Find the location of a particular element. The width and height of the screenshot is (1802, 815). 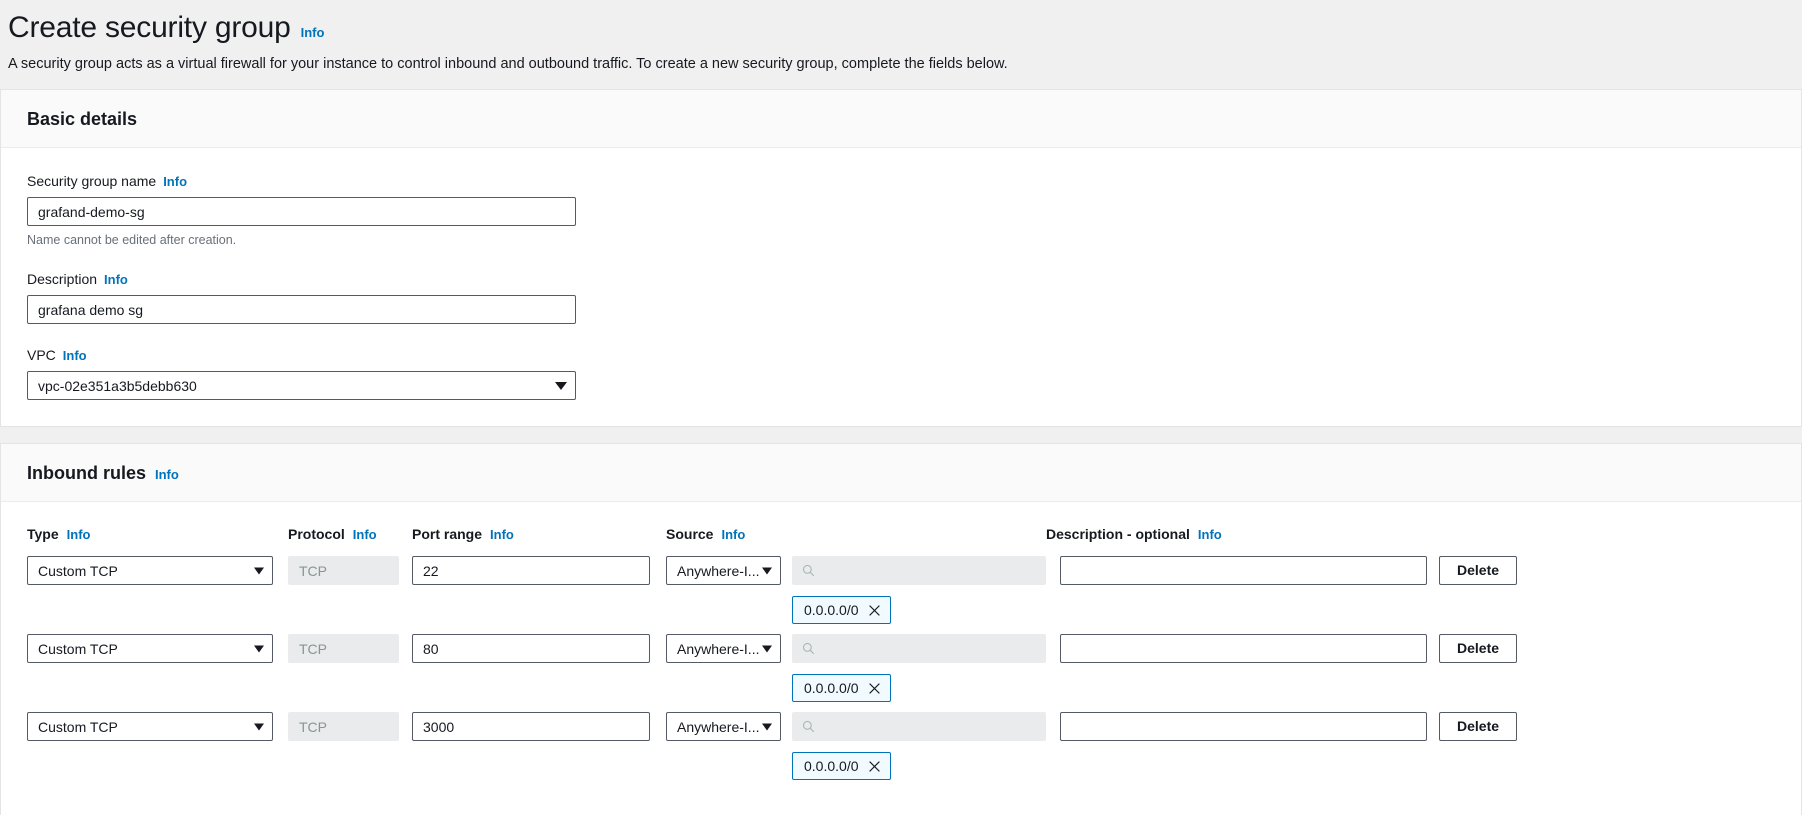

rule-type-cell: Custom TCP is located at coordinates (150, 726).